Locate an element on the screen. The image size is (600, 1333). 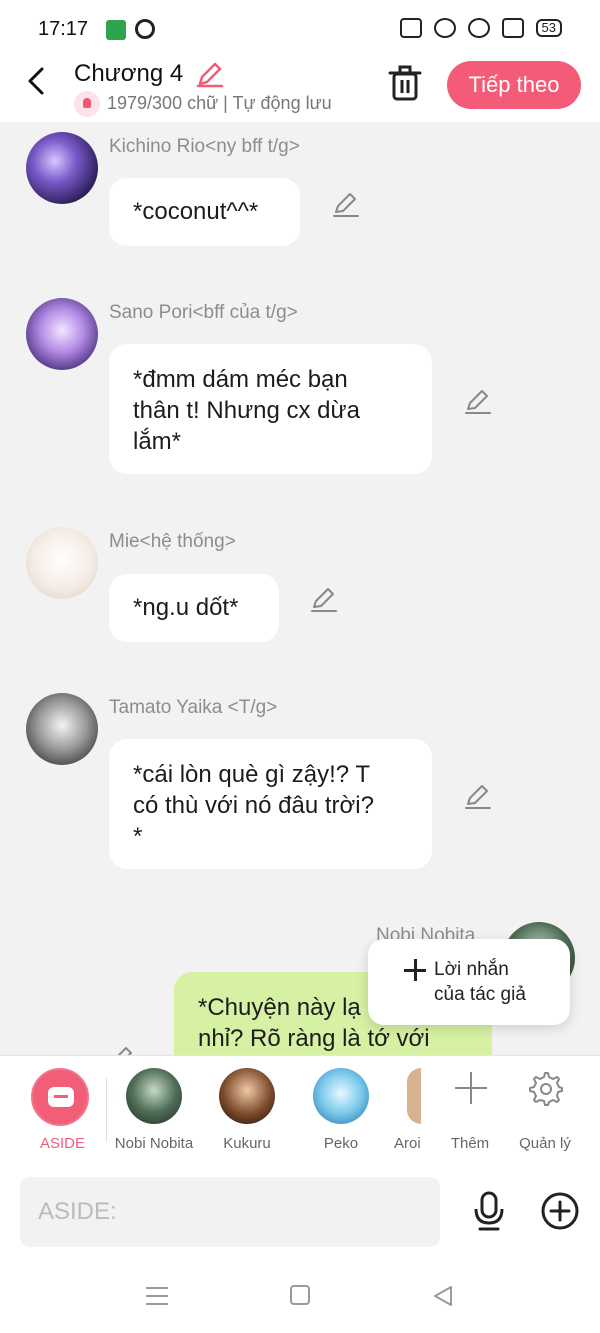
chat-bubble-icon is located at coordinates (61, 1097).